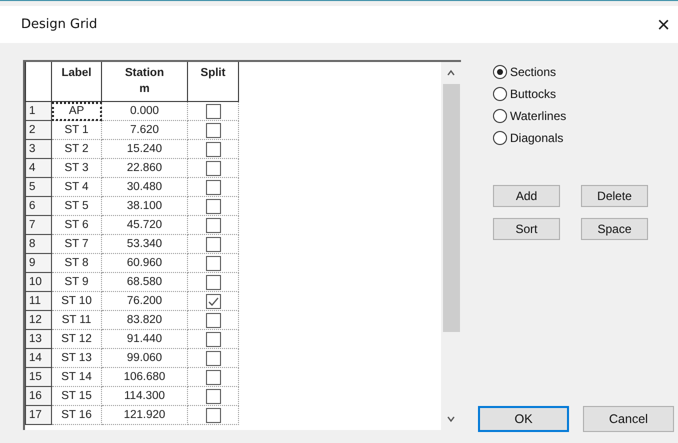 This screenshot has height=443, width=678. I want to click on table-cell: AP, so click(77, 111).